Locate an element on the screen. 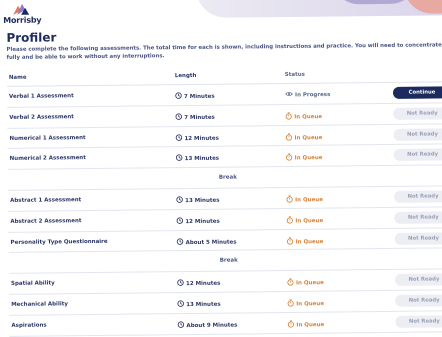 The width and height of the screenshot is (442, 337). assessment-name: Numerical 1 Assessment is located at coordinates (47, 138).